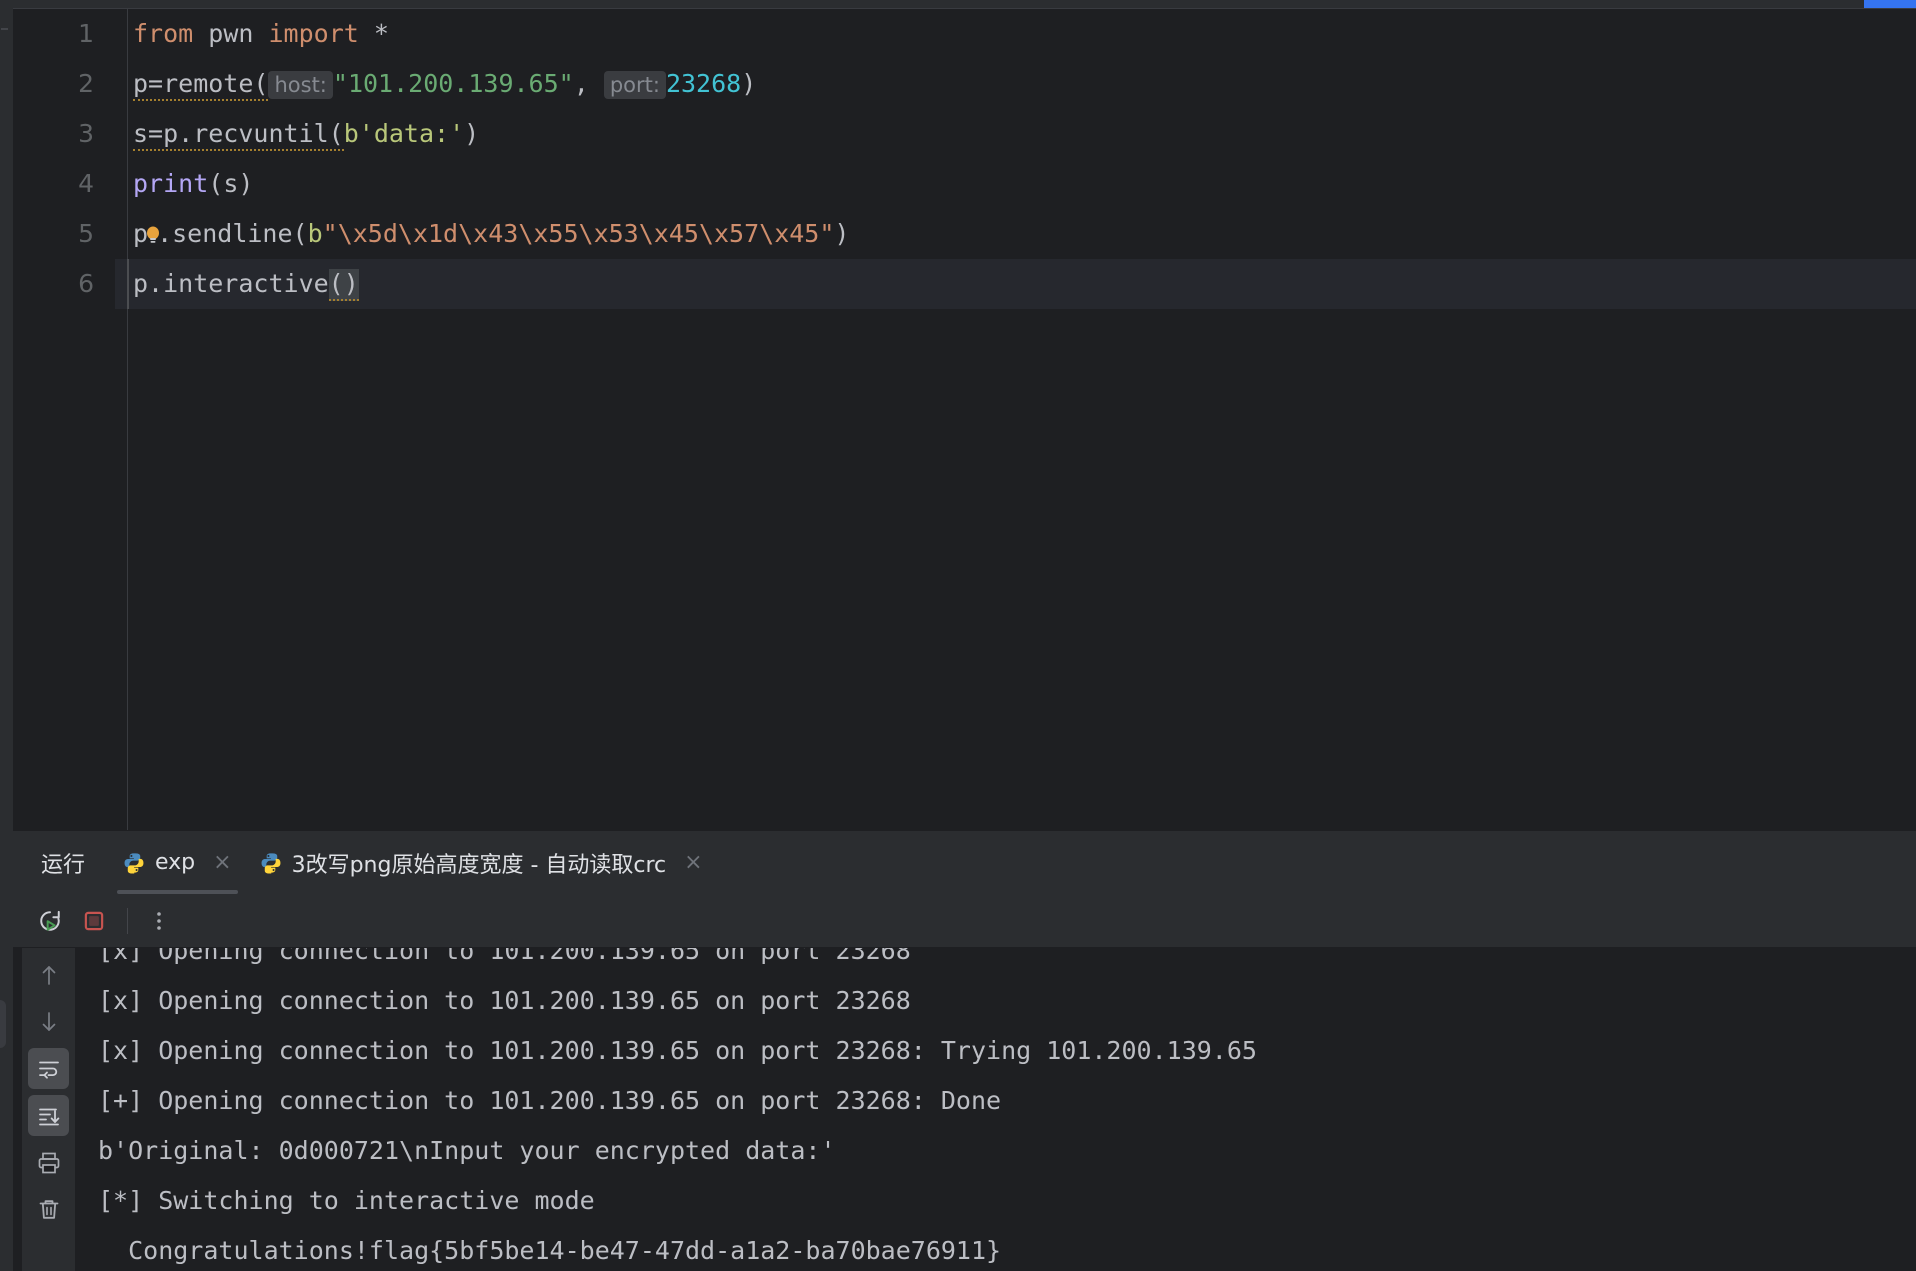  What do you see at coordinates (964, 862) in the screenshot?
I see `run-tab-bar: 运行 exp × 3改写png原始高度宽度 - 自动读取crc ×` at bounding box center [964, 862].